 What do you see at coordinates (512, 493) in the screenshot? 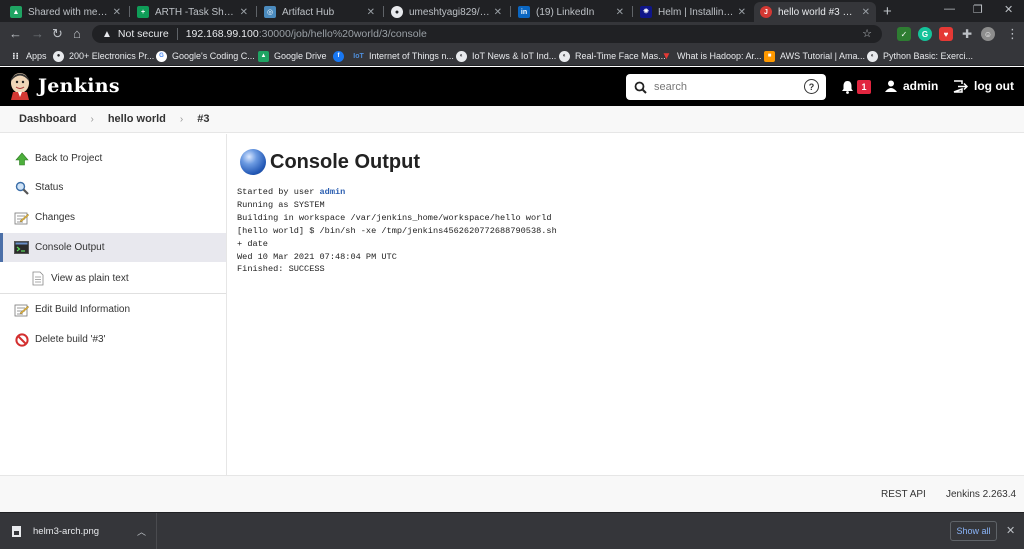
I see `page-footer: REST API Jenkins 2.263.4` at bounding box center [512, 493].